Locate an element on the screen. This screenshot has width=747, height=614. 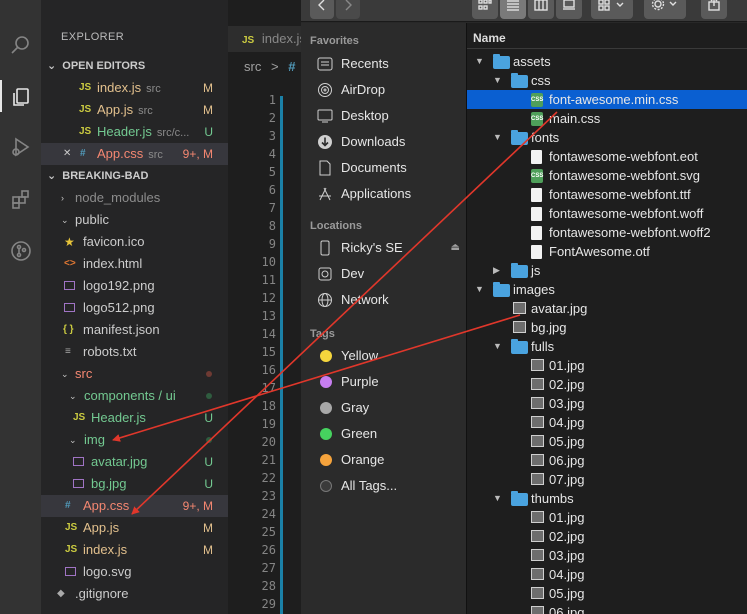
run-debug-icon is located at coordinates (20, 146).